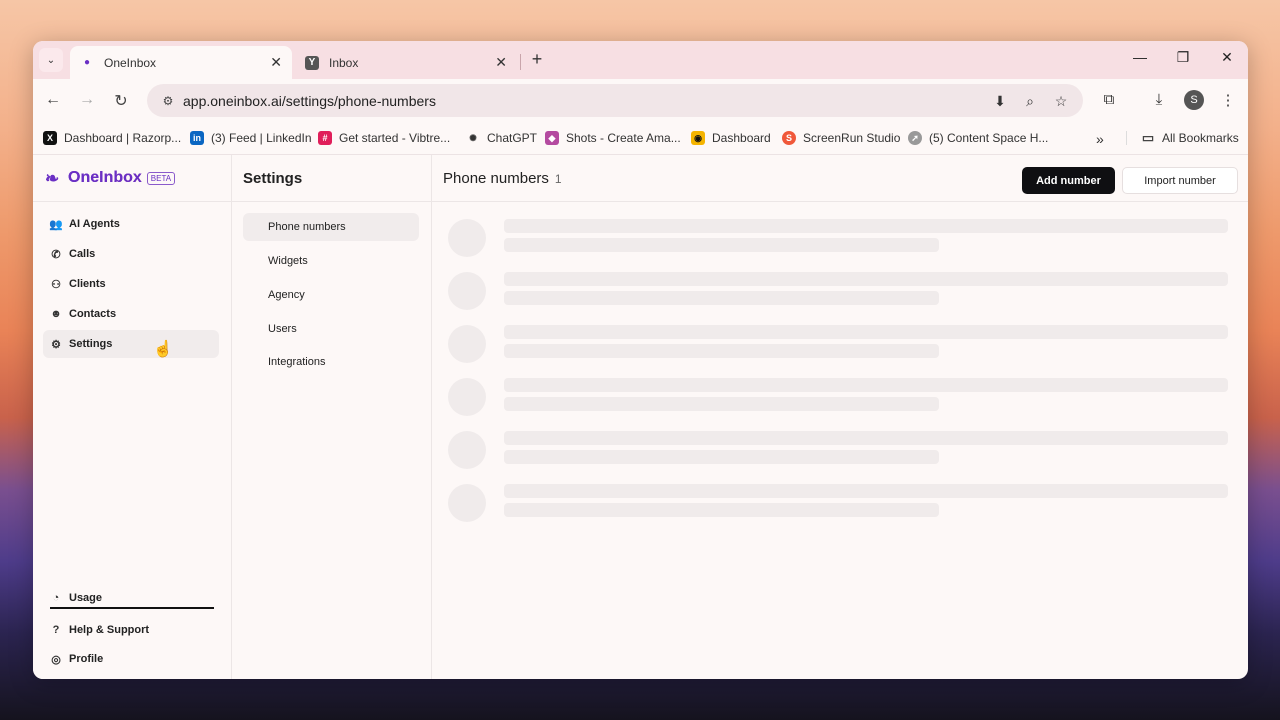 The width and height of the screenshot is (1280, 720). What do you see at coordinates (131, 659) in the screenshot?
I see `sidebar-item-profile: ◎ Profile` at bounding box center [131, 659].